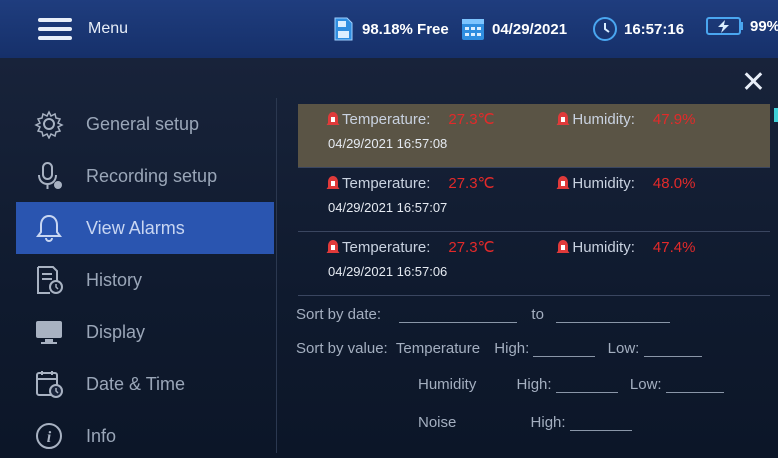 Image resolution: width=778 pixels, height=458 pixels. I want to click on sidebar-item-info: i Info, so click(145, 434).